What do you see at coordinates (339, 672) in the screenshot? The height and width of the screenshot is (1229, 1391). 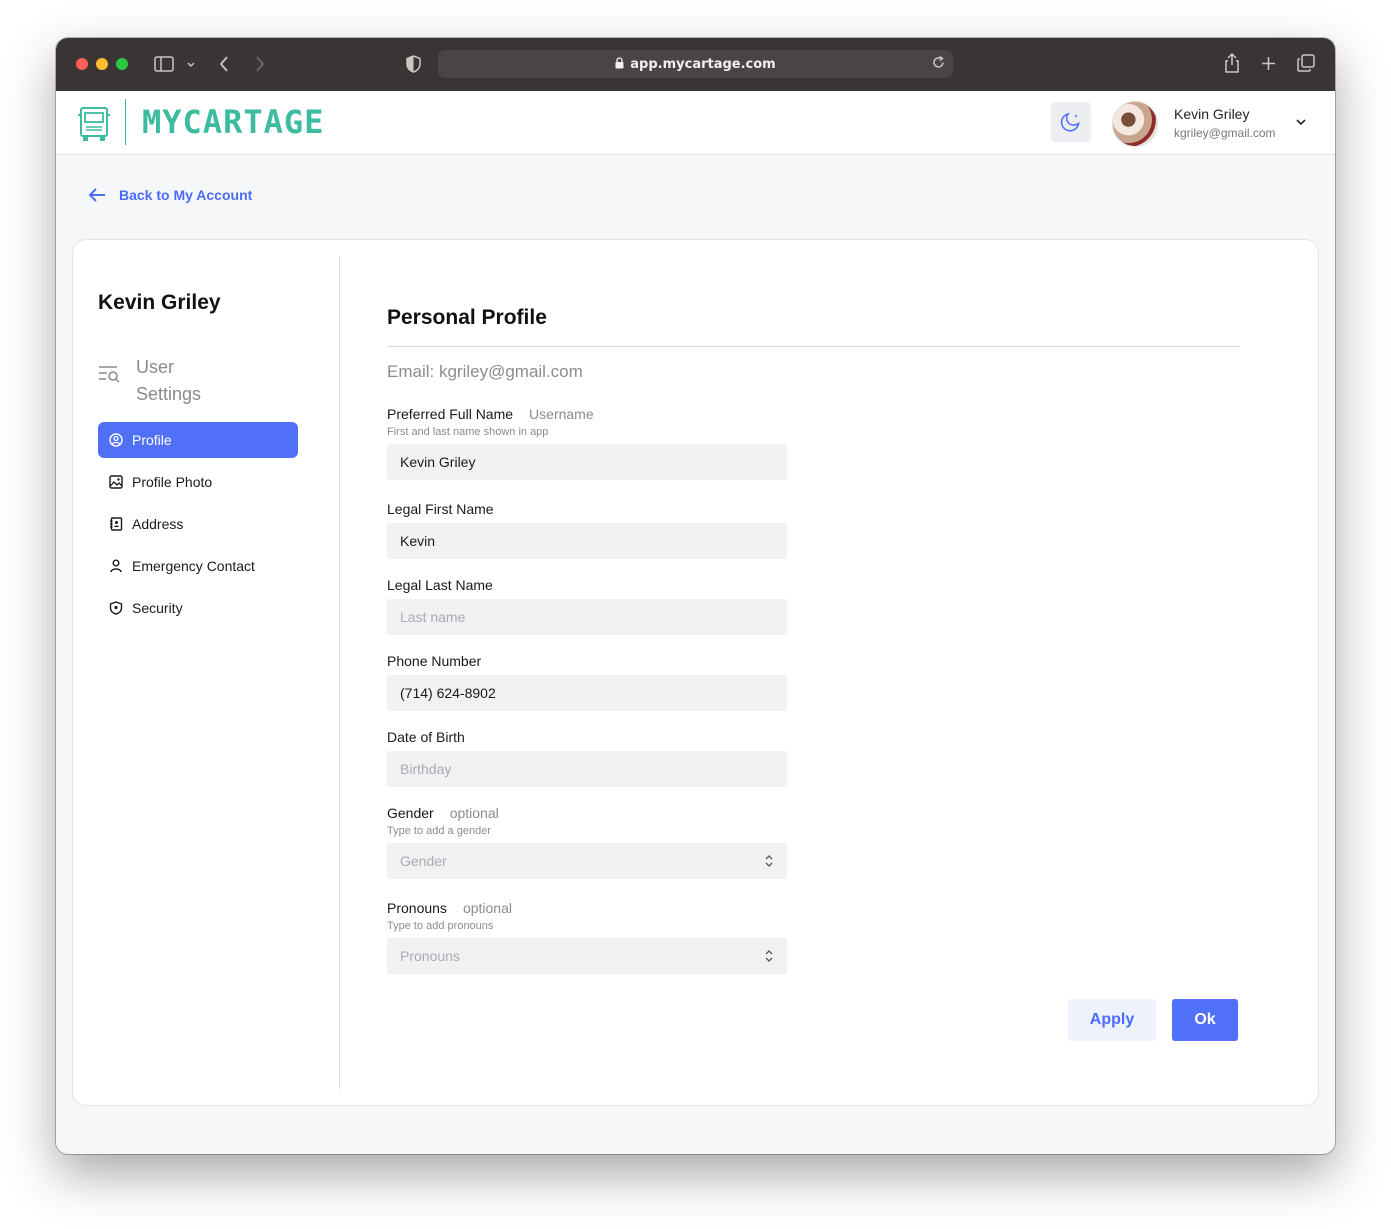 I see `sidebar-divider` at bounding box center [339, 672].